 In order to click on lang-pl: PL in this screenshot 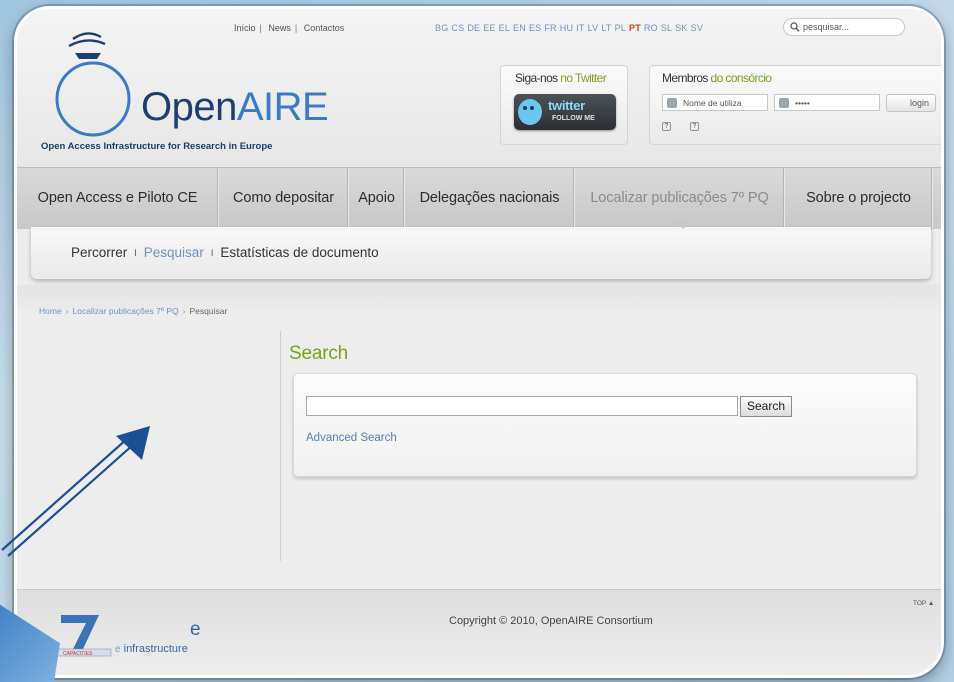, I will do `click(620, 28)`.